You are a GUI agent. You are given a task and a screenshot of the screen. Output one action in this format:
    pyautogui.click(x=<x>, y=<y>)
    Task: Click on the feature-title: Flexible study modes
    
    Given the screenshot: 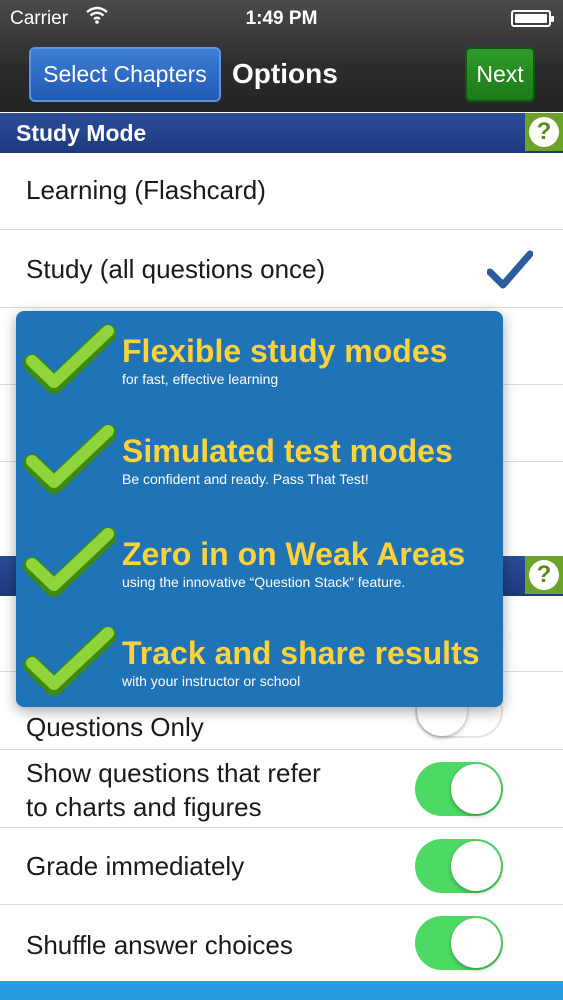 What is the action you would take?
    pyautogui.click(x=285, y=351)
    